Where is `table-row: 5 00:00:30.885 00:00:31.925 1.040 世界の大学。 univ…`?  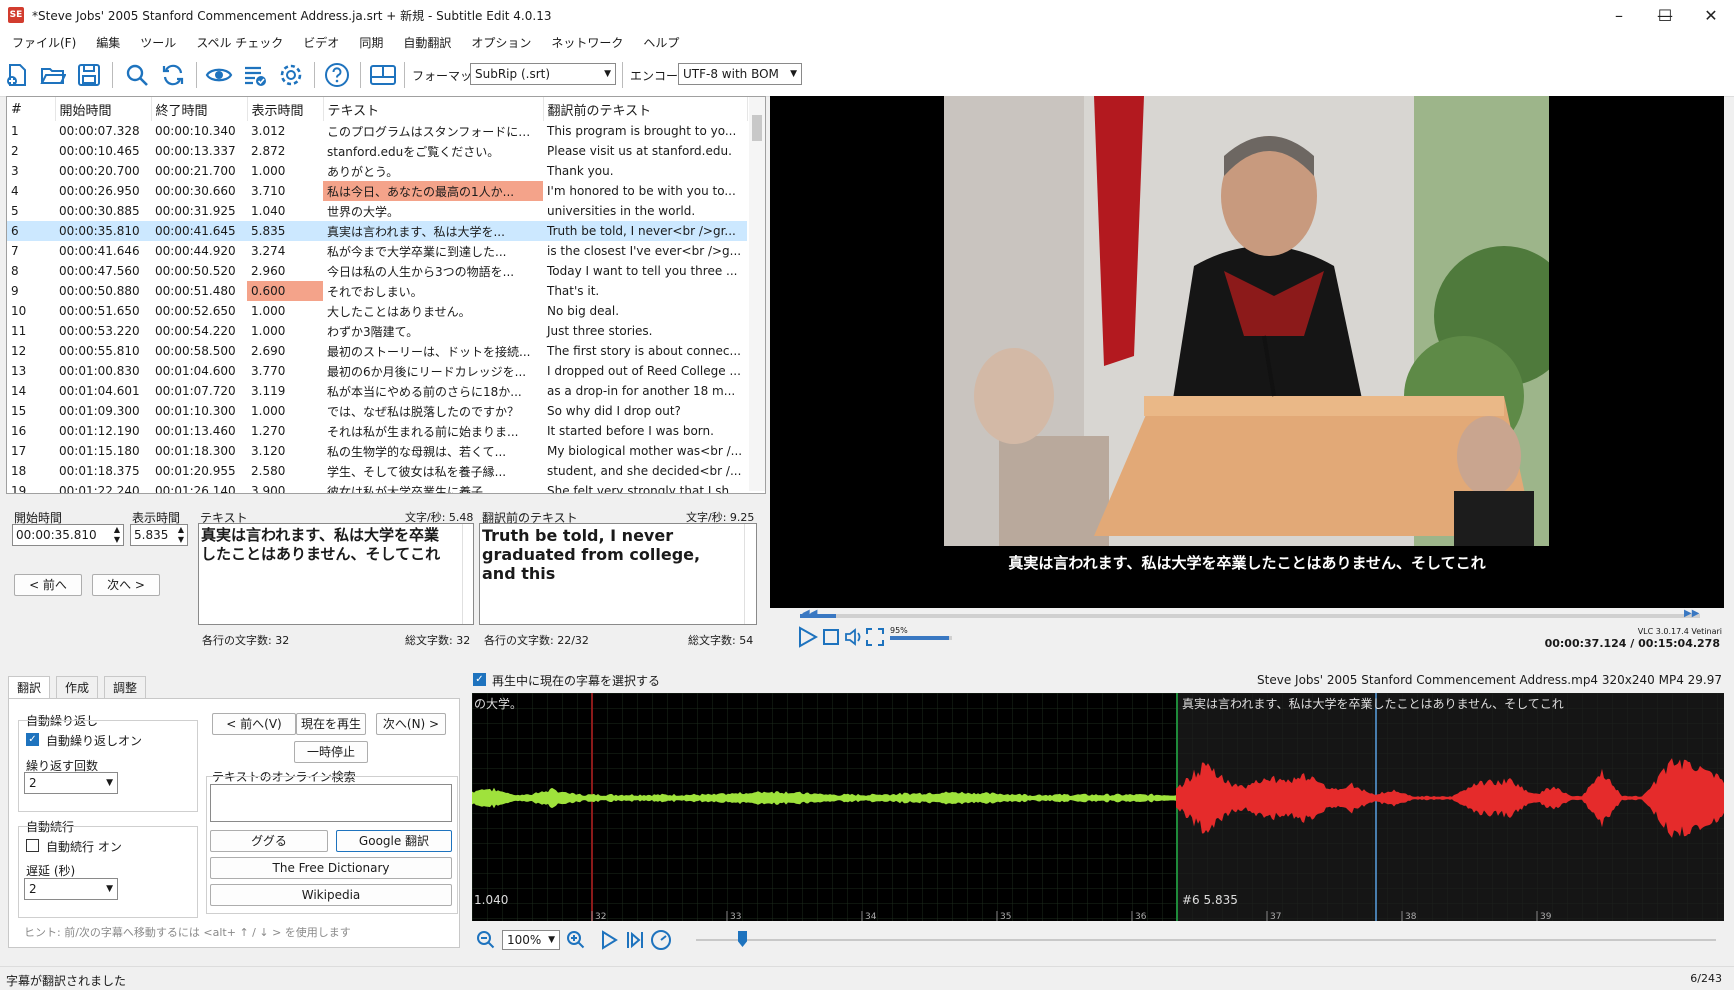 table-row: 5 00:00:30.885 00:00:31.925 1.040 世界の大学。 univ… is located at coordinates (377, 211).